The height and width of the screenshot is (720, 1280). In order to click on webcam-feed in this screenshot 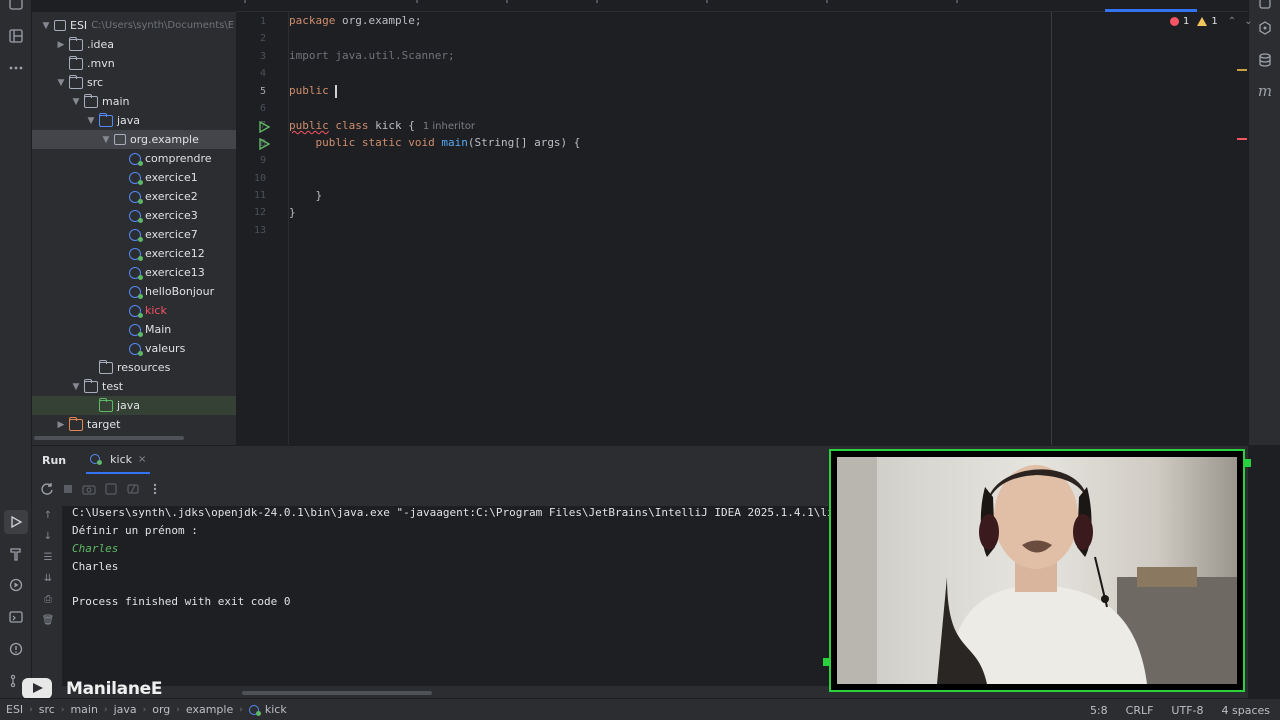, I will do `click(1037, 570)`.